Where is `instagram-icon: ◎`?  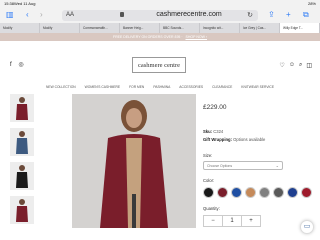
instagram-icon: ◎ is located at coordinates (20, 65).